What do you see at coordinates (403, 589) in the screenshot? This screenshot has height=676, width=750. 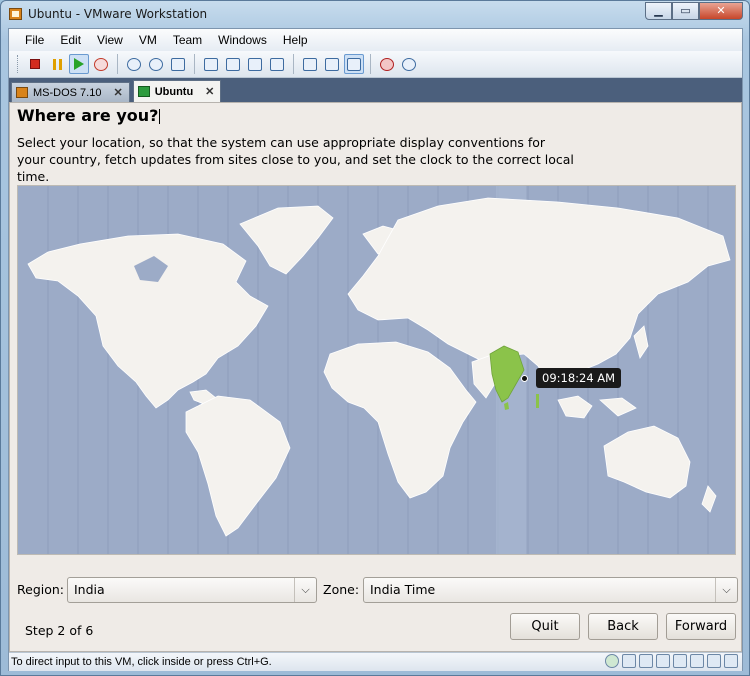 I see `zone-value: India Time` at bounding box center [403, 589].